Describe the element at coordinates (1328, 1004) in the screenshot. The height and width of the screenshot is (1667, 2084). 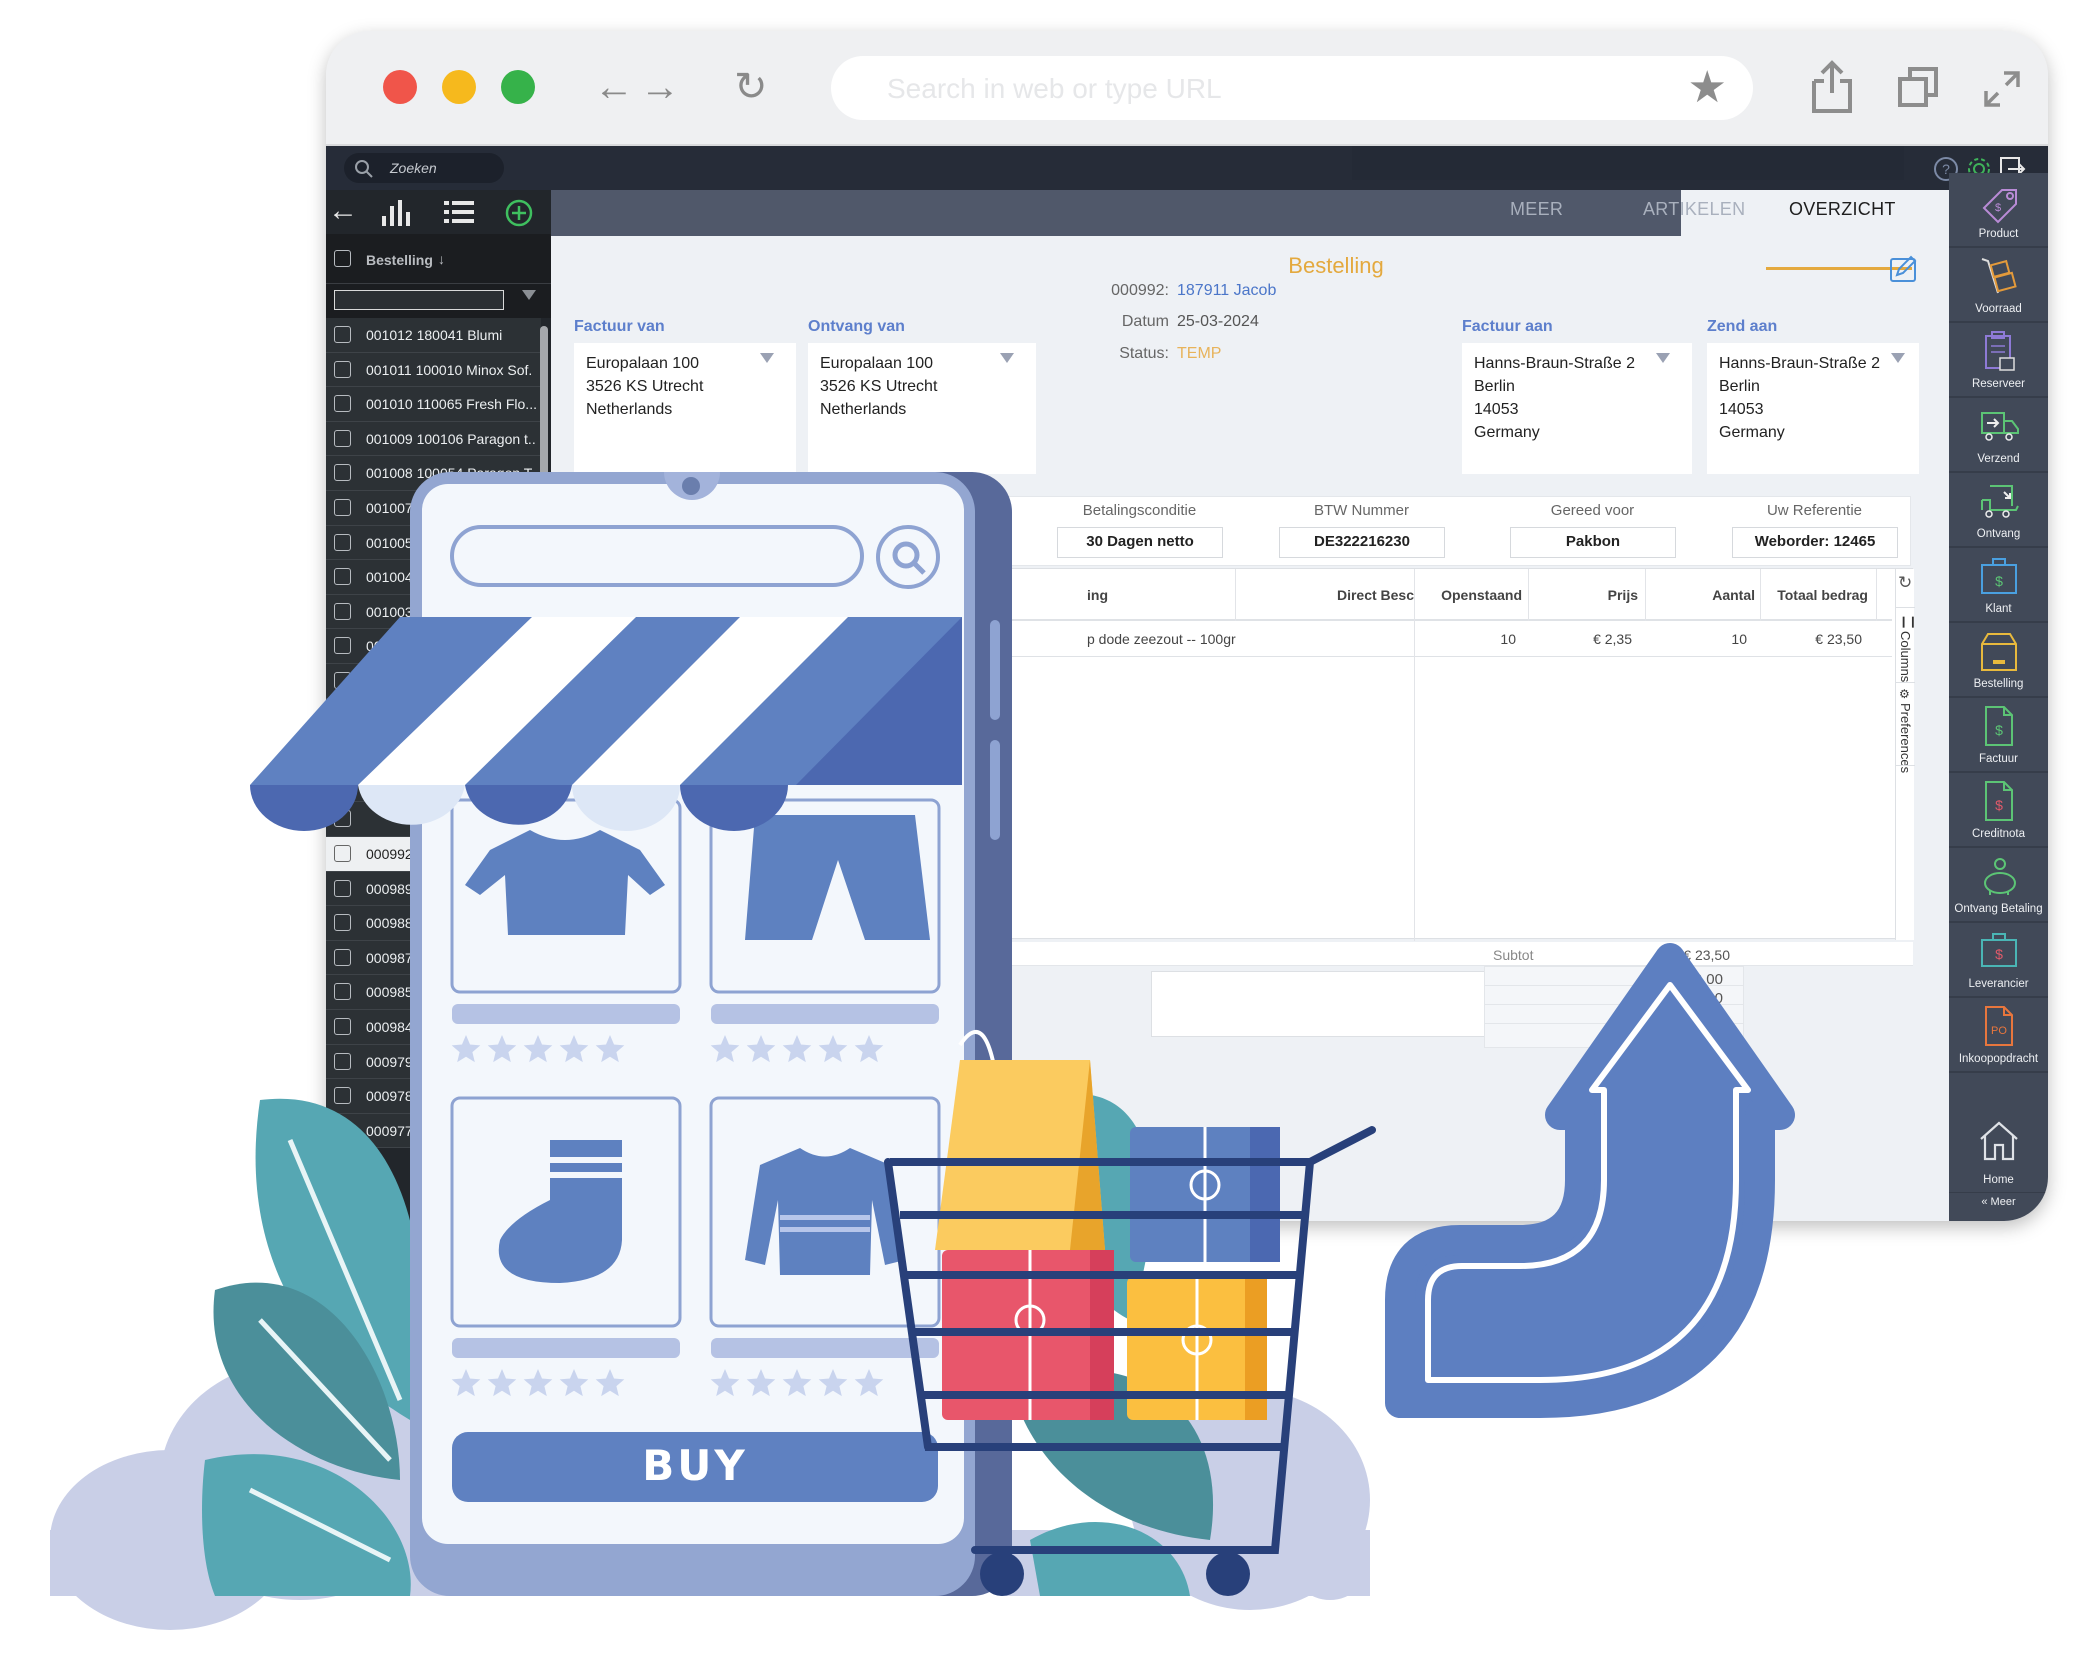
I see `notes-field` at that location.